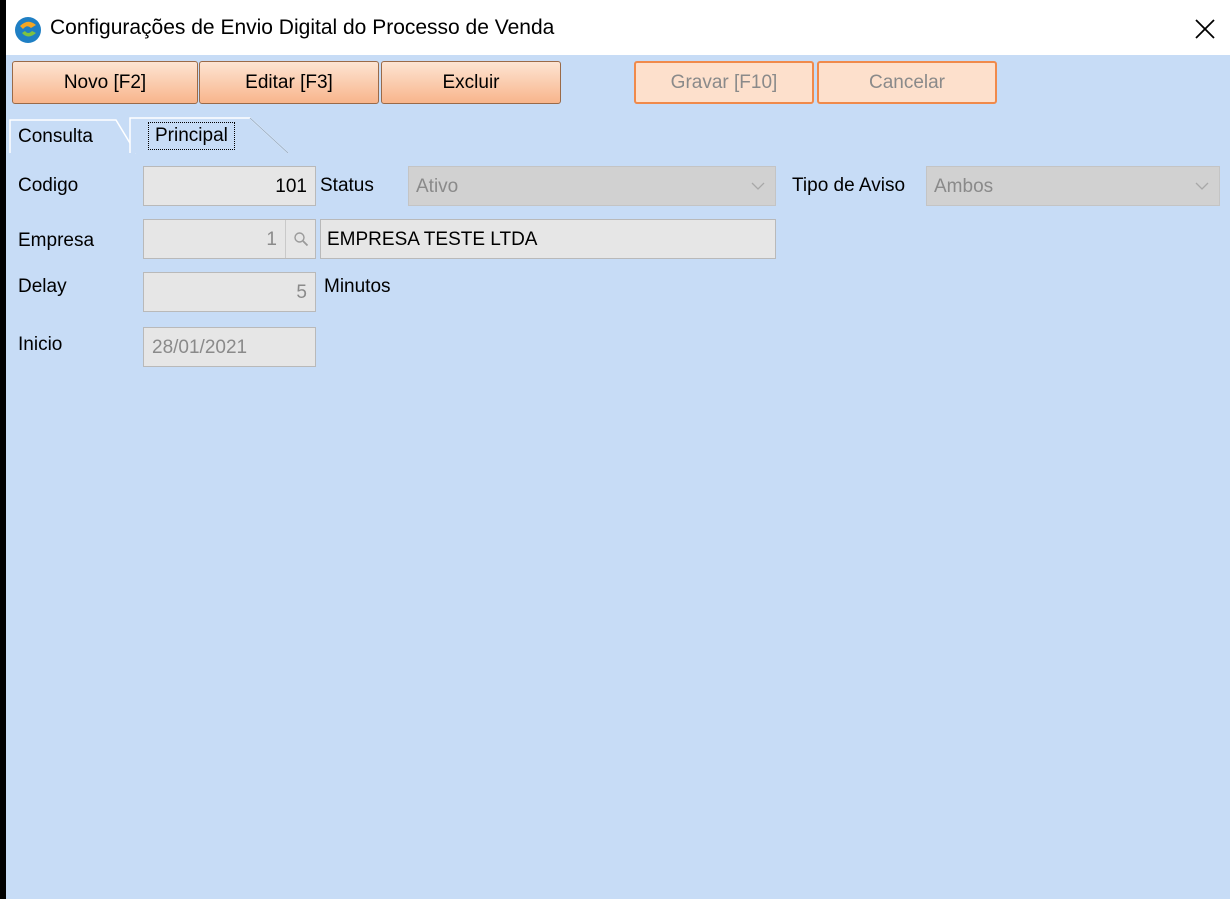 This screenshot has width=1230, height=899. What do you see at coordinates (437, 186) in the screenshot?
I see `status-value: Ativo` at bounding box center [437, 186].